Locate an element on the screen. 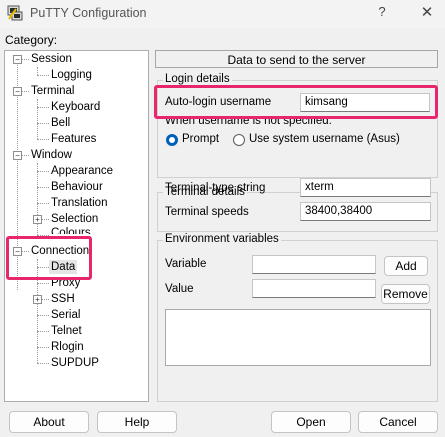 Image resolution: width=445 pixels, height=437 pixels. value-label: Value is located at coordinates (179, 289).